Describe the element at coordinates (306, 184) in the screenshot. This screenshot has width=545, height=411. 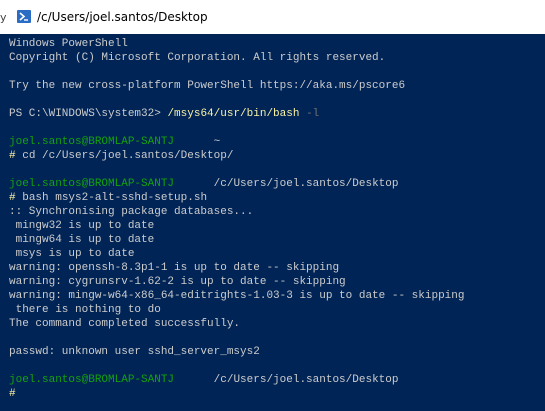
I see `prompt-dir-2: /c/Users/joel.santos/Desktop` at that location.